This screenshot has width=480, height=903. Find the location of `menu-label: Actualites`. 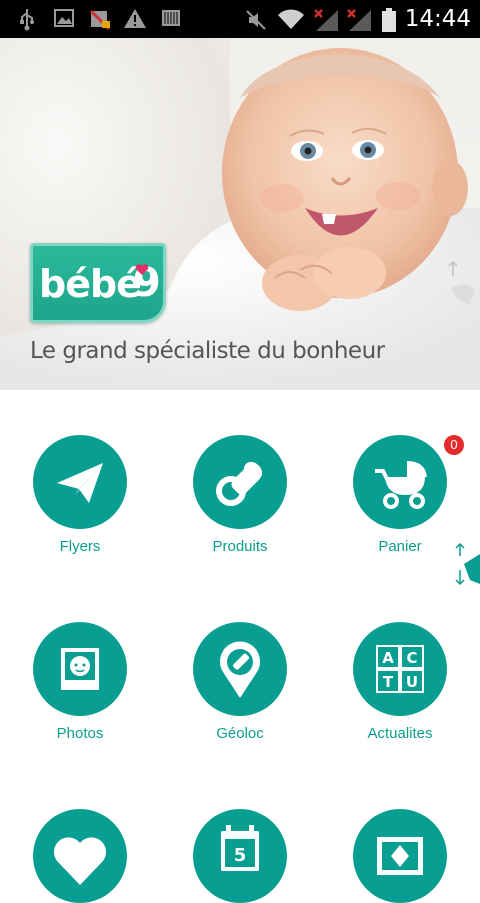

menu-label: Actualites is located at coordinates (400, 733).